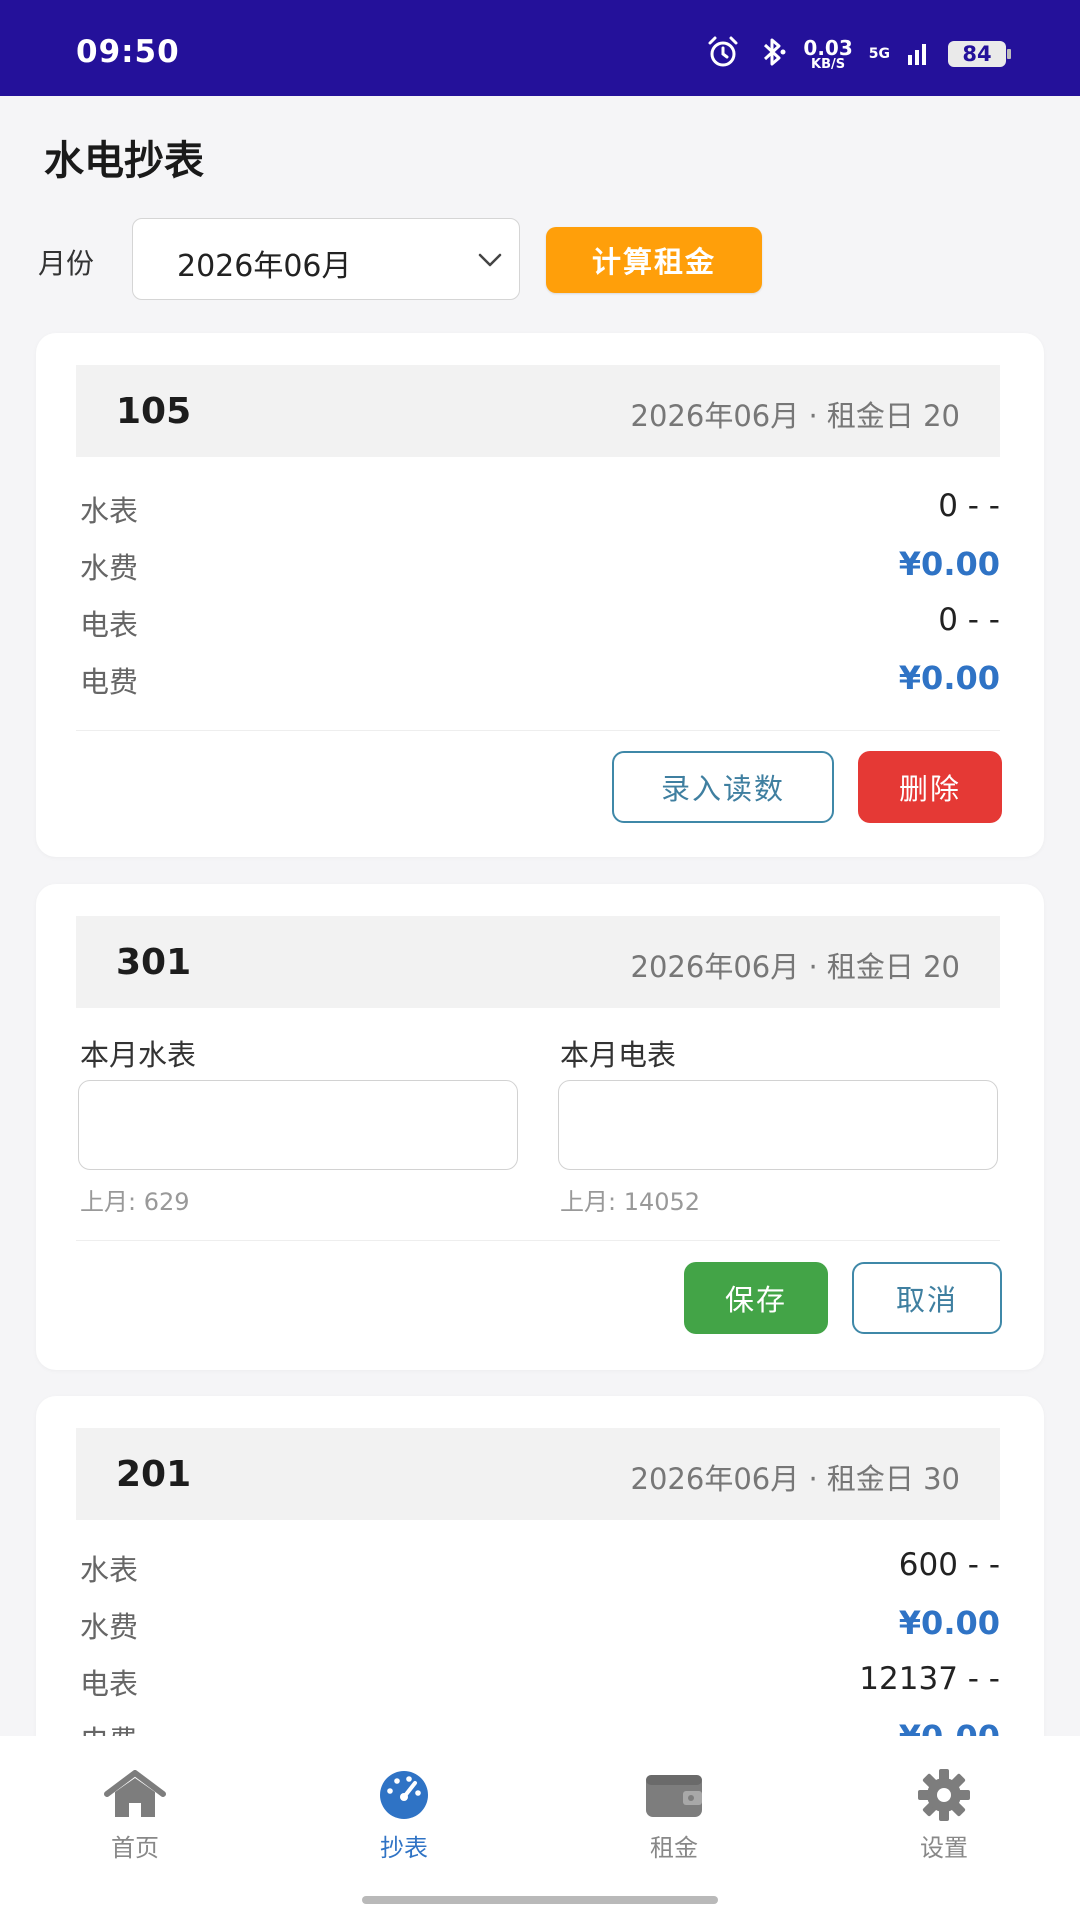 This screenshot has height=1920, width=1080. I want to click on month-select: 2026年06月, so click(326, 259).